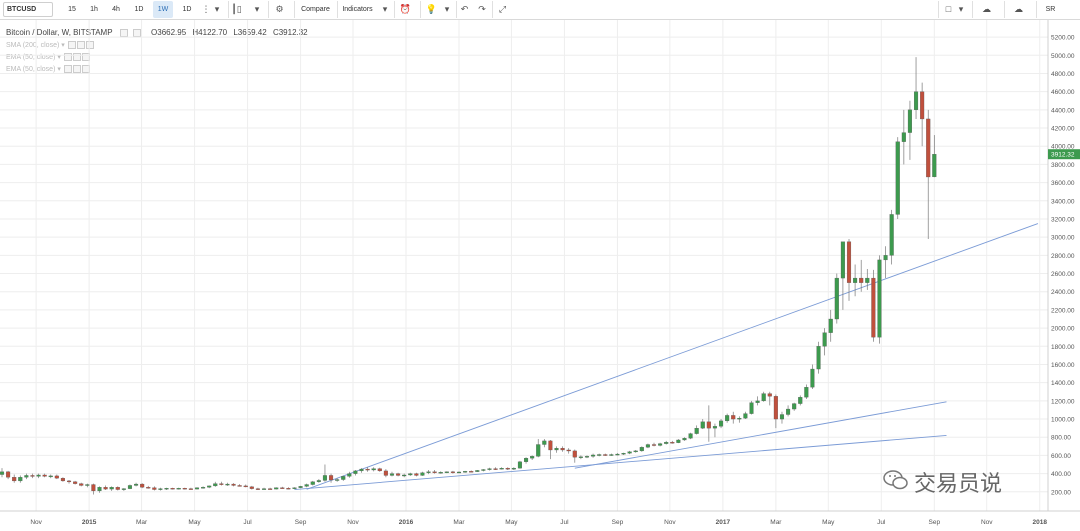 Image resolution: width=1080 pixels, height=531 pixels. I want to click on price-tick-label: 3000.00, so click(1063, 238).